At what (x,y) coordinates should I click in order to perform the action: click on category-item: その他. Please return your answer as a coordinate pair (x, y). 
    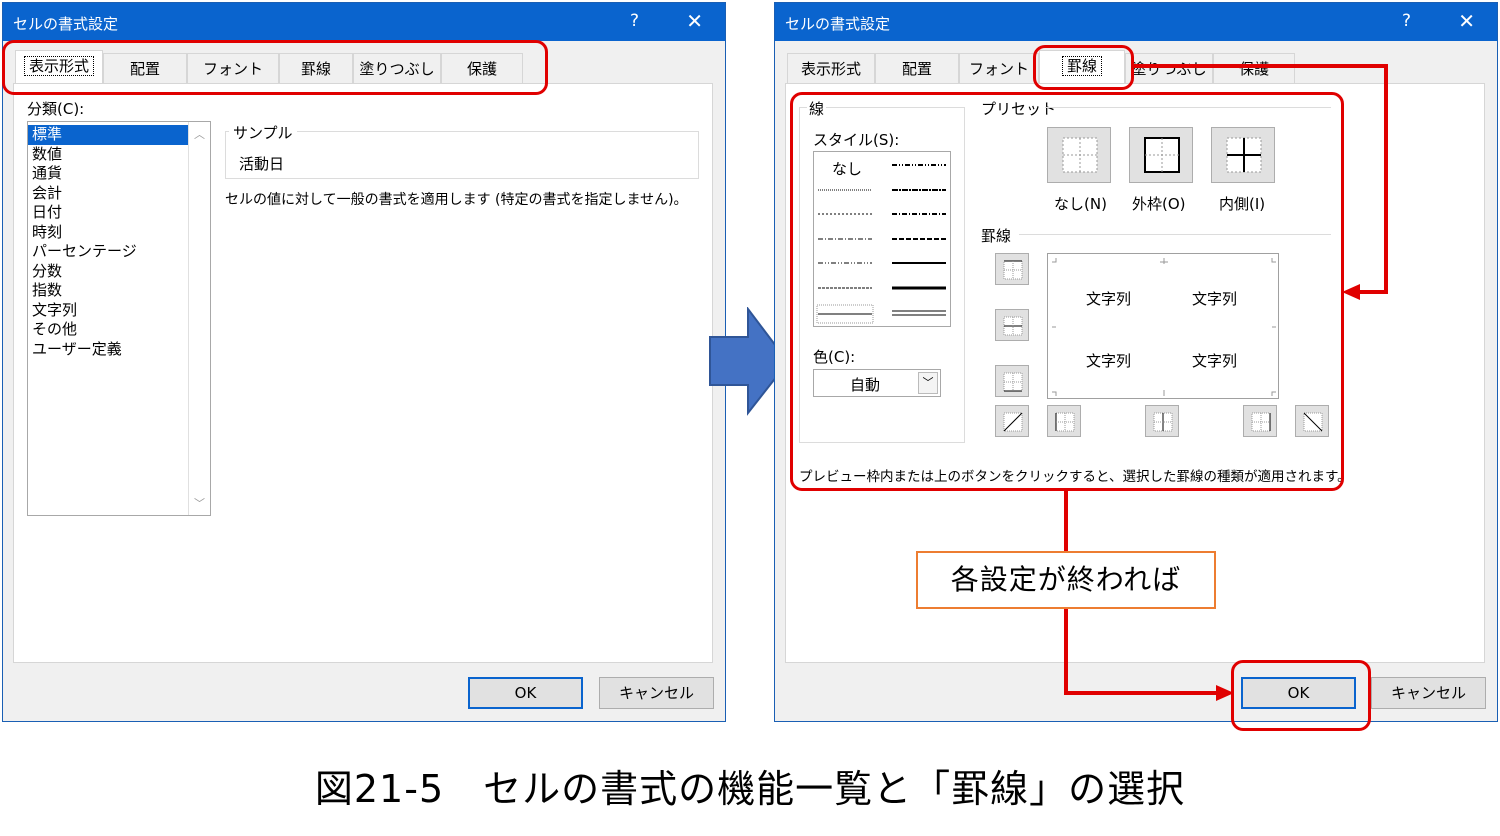
    Looking at the image, I should click on (119, 330).